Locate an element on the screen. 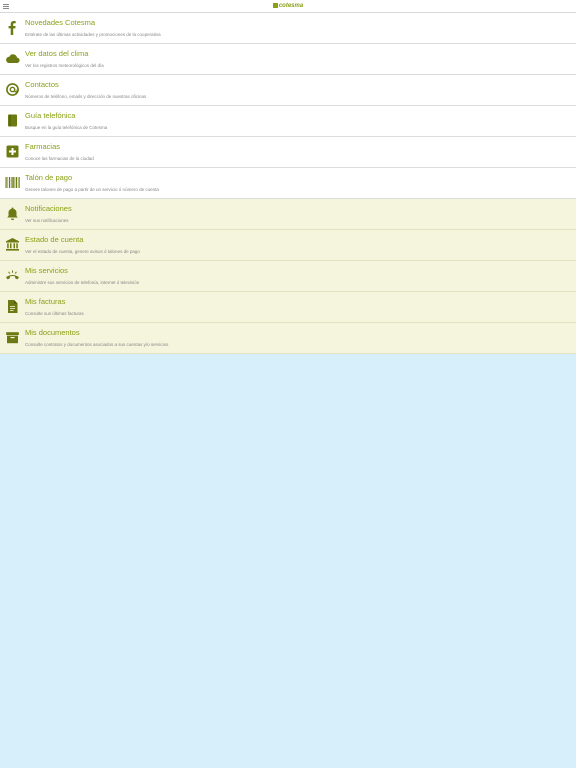  item-title: Estado de cuenta is located at coordinates (54, 239).